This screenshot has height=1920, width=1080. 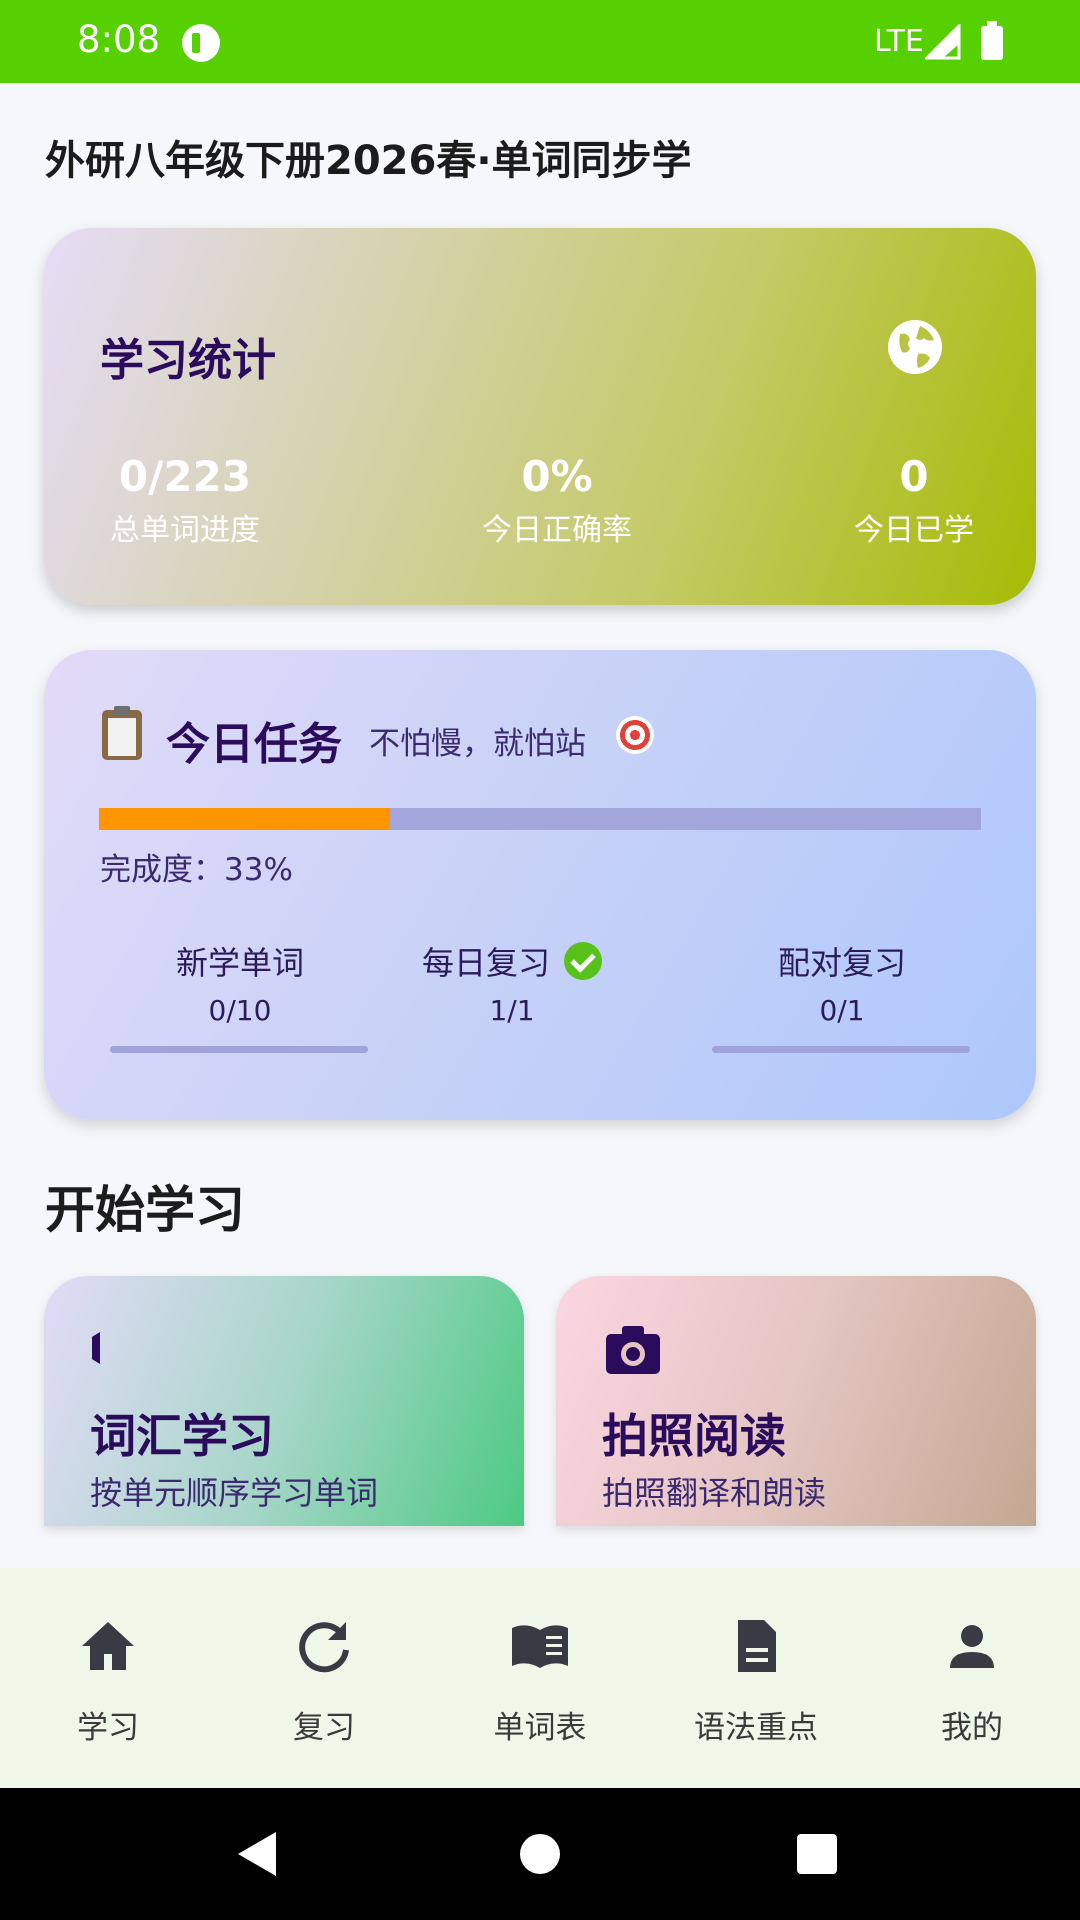 I want to click on subtask-count: 0/1, so click(x=842, y=1010).